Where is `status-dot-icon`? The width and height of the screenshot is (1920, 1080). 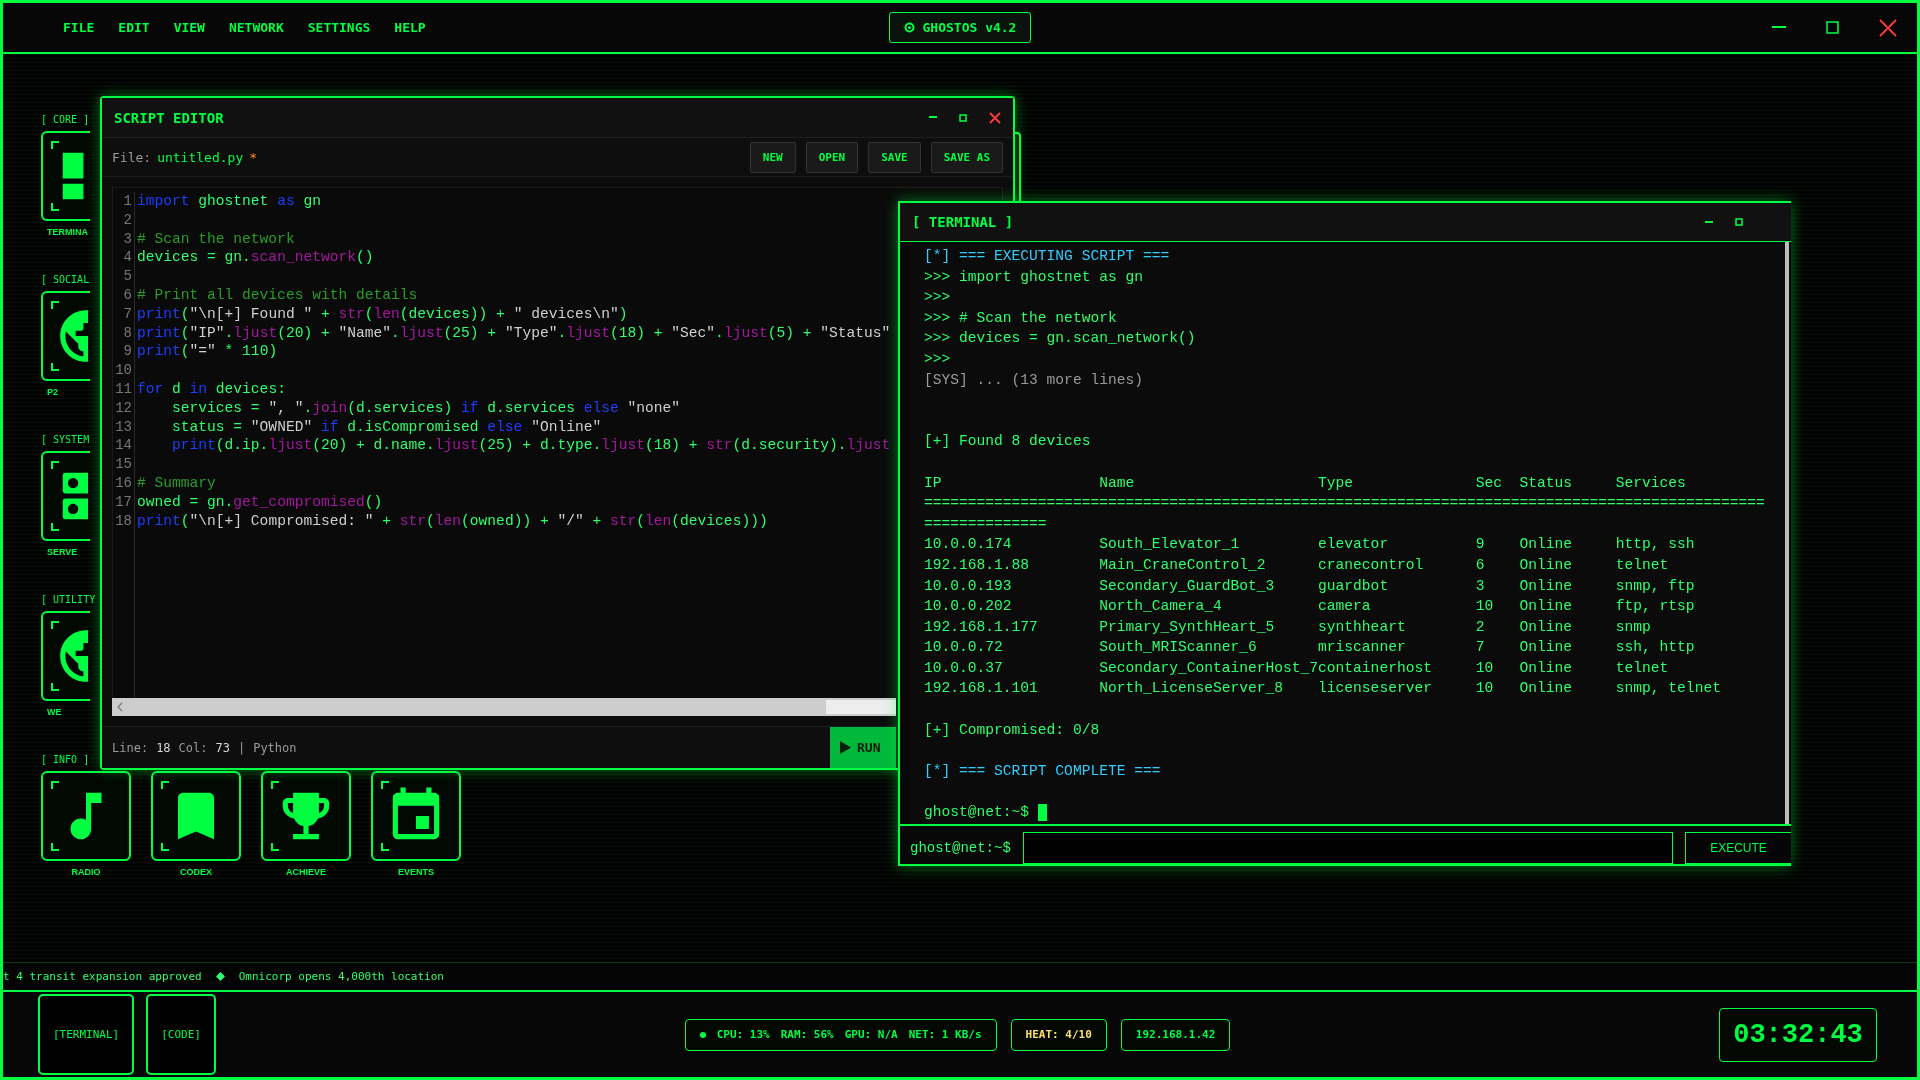 status-dot-icon is located at coordinates (909, 27).